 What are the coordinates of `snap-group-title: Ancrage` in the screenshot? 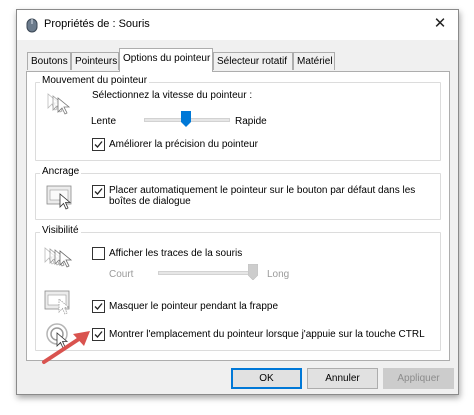 It's located at (61, 171).